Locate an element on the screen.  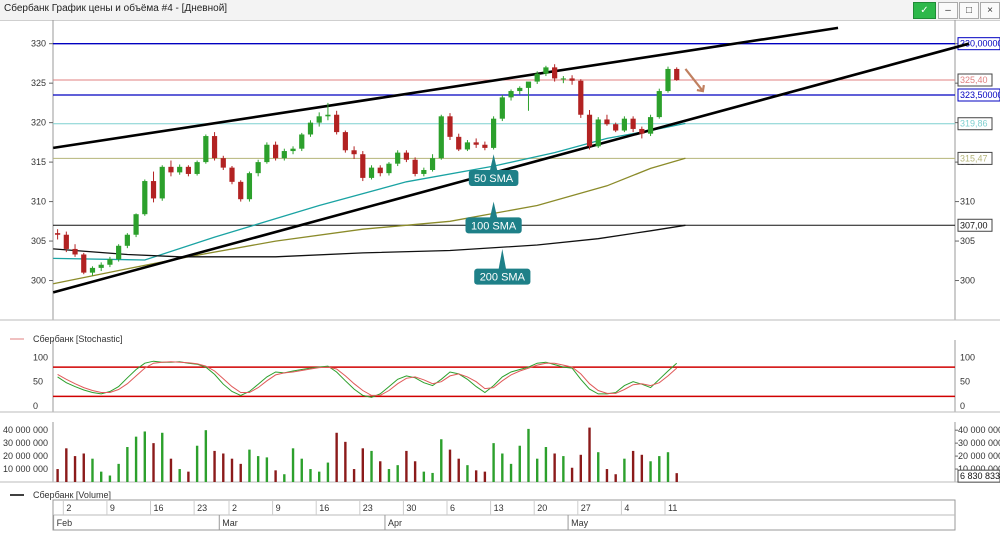
stochastic-y-tick-label: 100 is located at coordinates (40, 357).